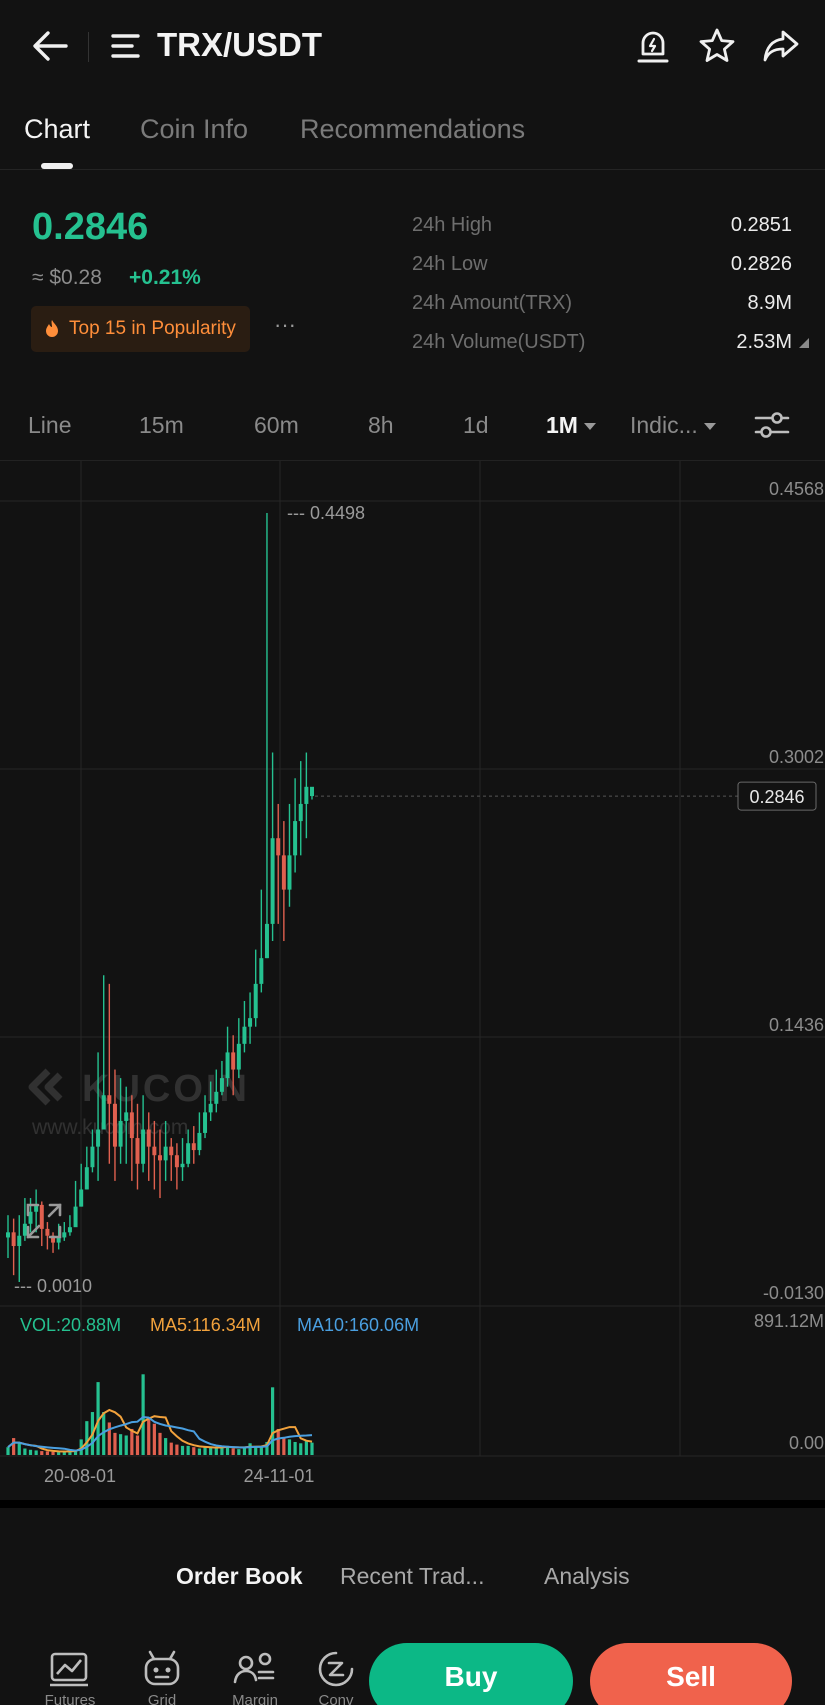  Describe the element at coordinates (53, 1286) in the screenshot. I see `low-marker: --- 0.0010` at that location.